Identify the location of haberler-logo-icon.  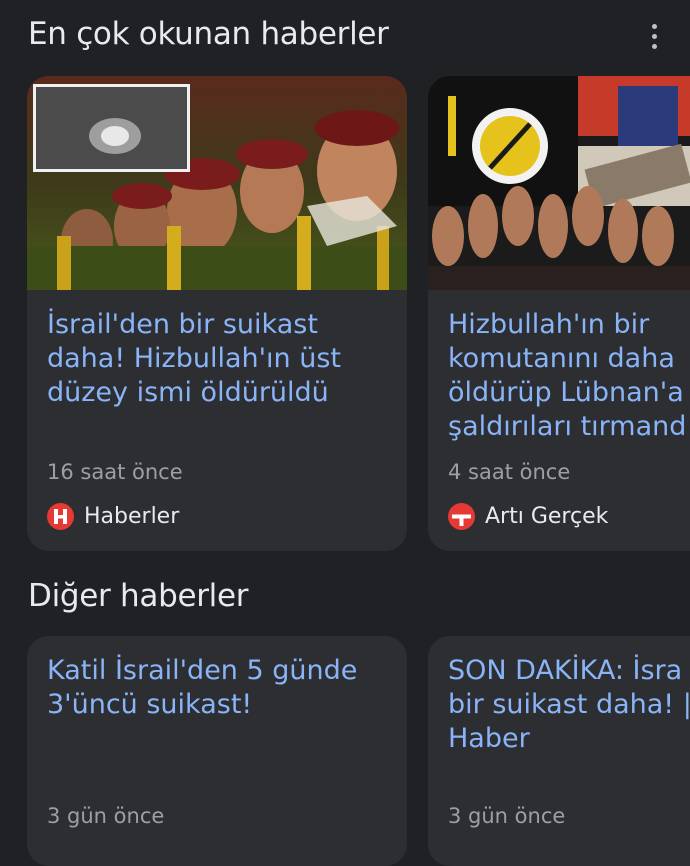
(60, 516).